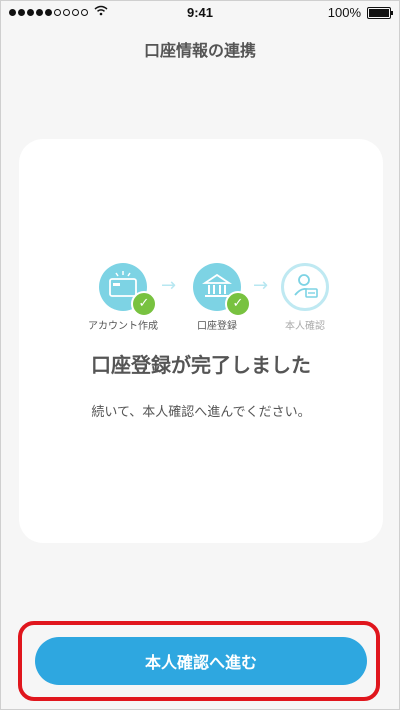 The image size is (400, 710). What do you see at coordinates (200, 13) in the screenshot?
I see `status-bar: 9:41 100%` at bounding box center [200, 13].